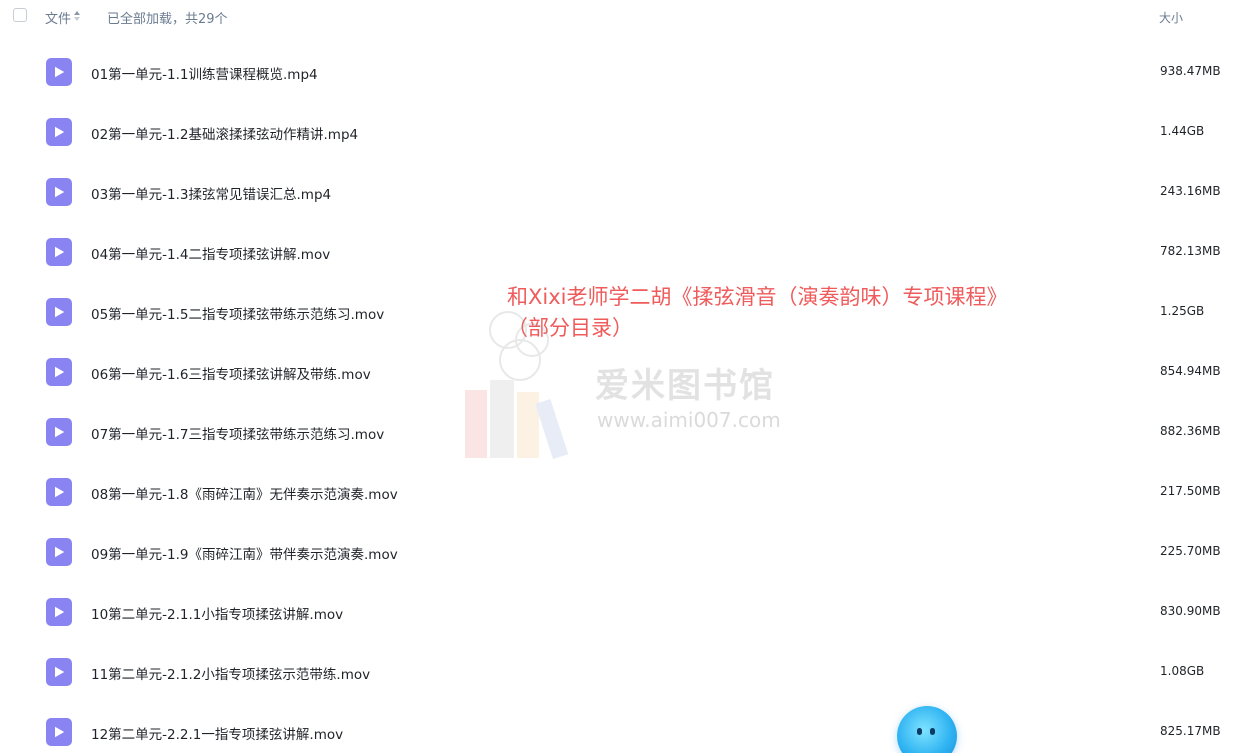 Image resolution: width=1239 pixels, height=753 pixels. Describe the element at coordinates (1190, 71) in the screenshot. I see `file-size: 938.47MB` at that location.